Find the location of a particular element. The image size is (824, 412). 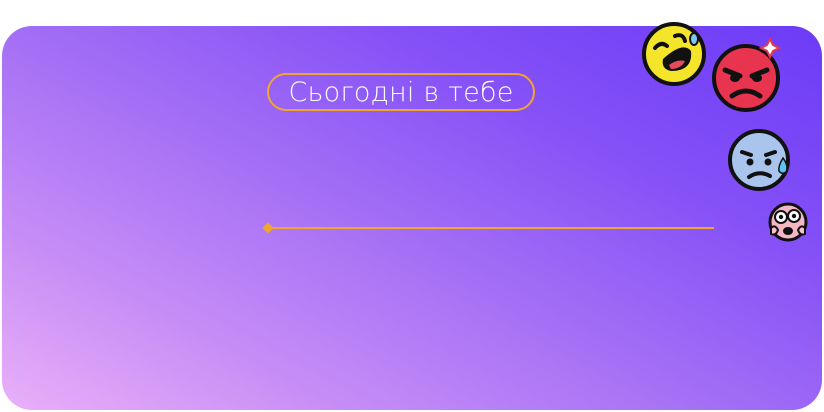

page-title-text: Сьогодні в тебе is located at coordinates (401, 92).